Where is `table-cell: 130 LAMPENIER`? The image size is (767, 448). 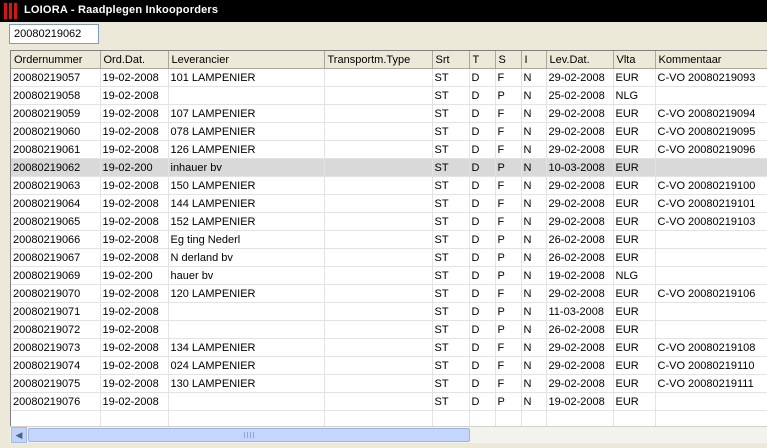
table-cell: 130 LAMPENIER is located at coordinates (246, 383).